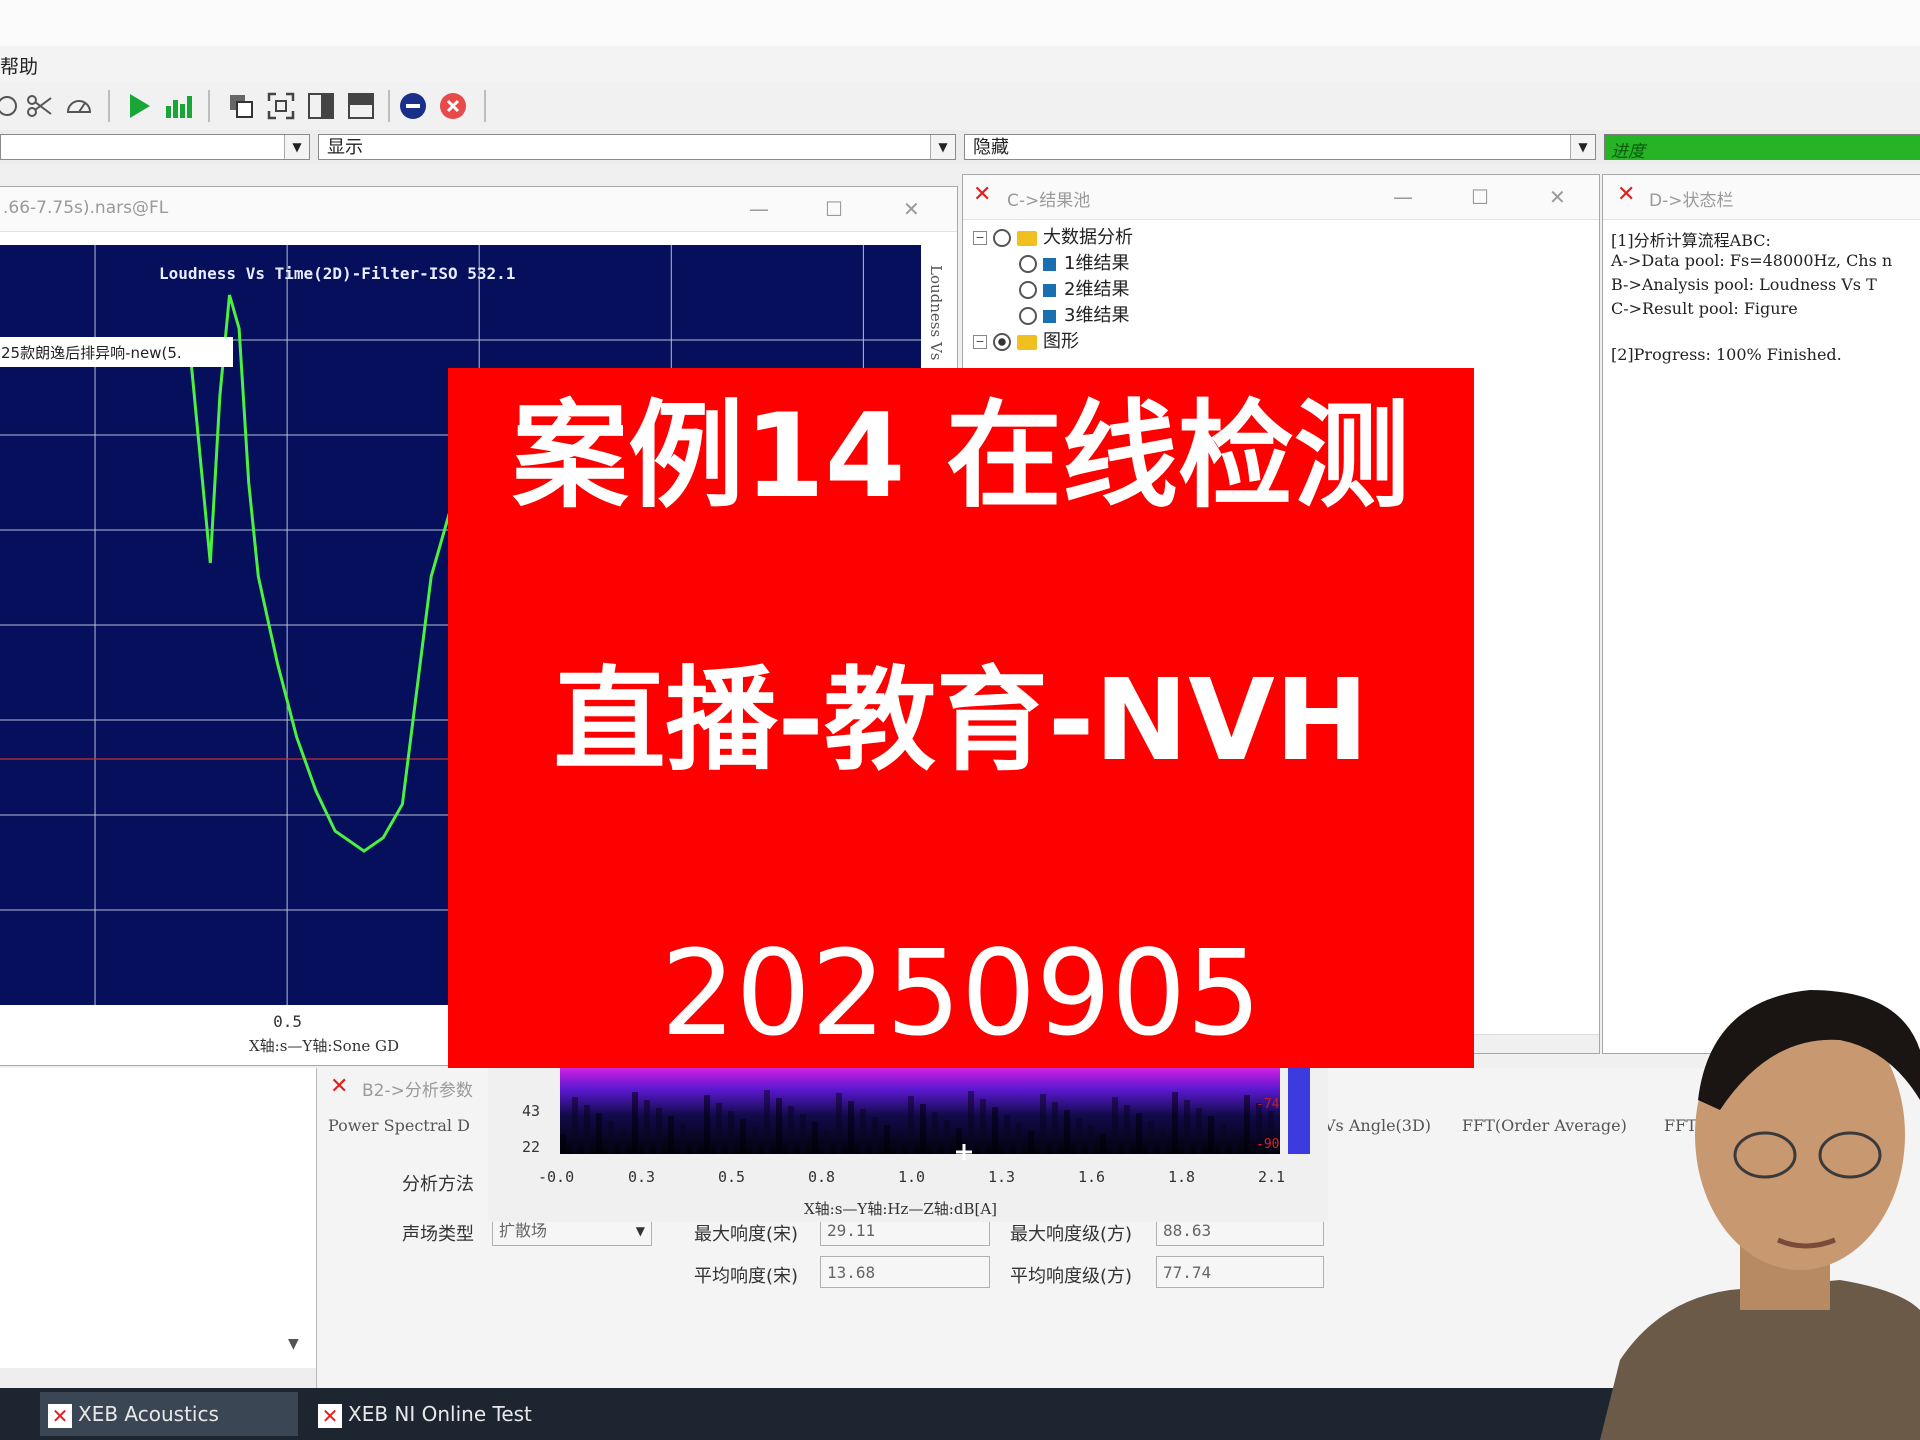  What do you see at coordinates (1281, 197) in the screenshot?
I see `result-pool-titlebar: ✕ C->结果池 — ☐ ✕` at bounding box center [1281, 197].